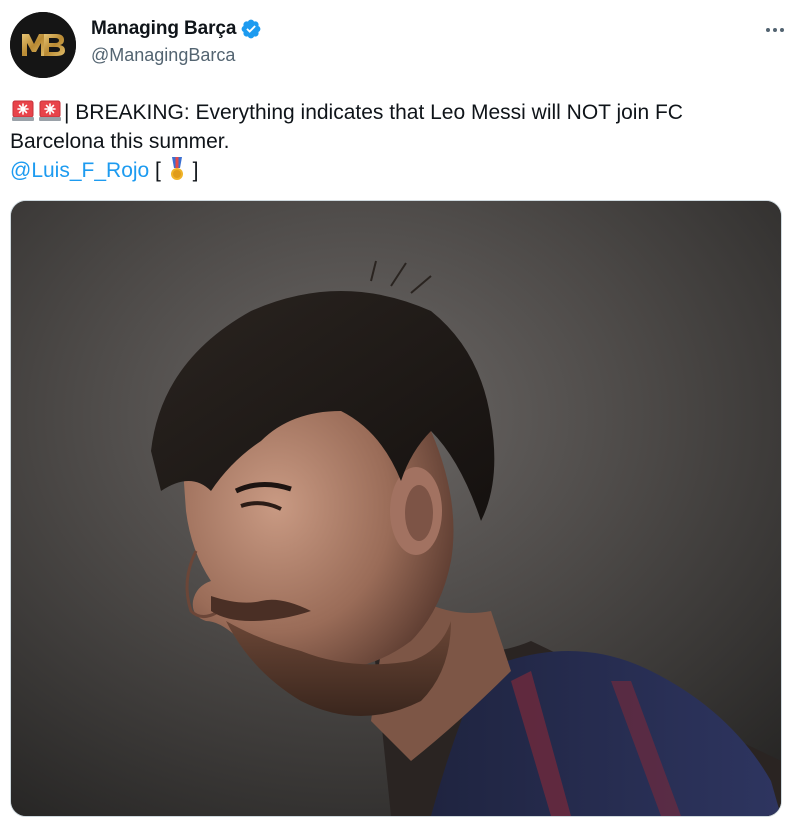 The width and height of the screenshot is (800, 830). I want to click on more-options-icon, so click(775, 30).